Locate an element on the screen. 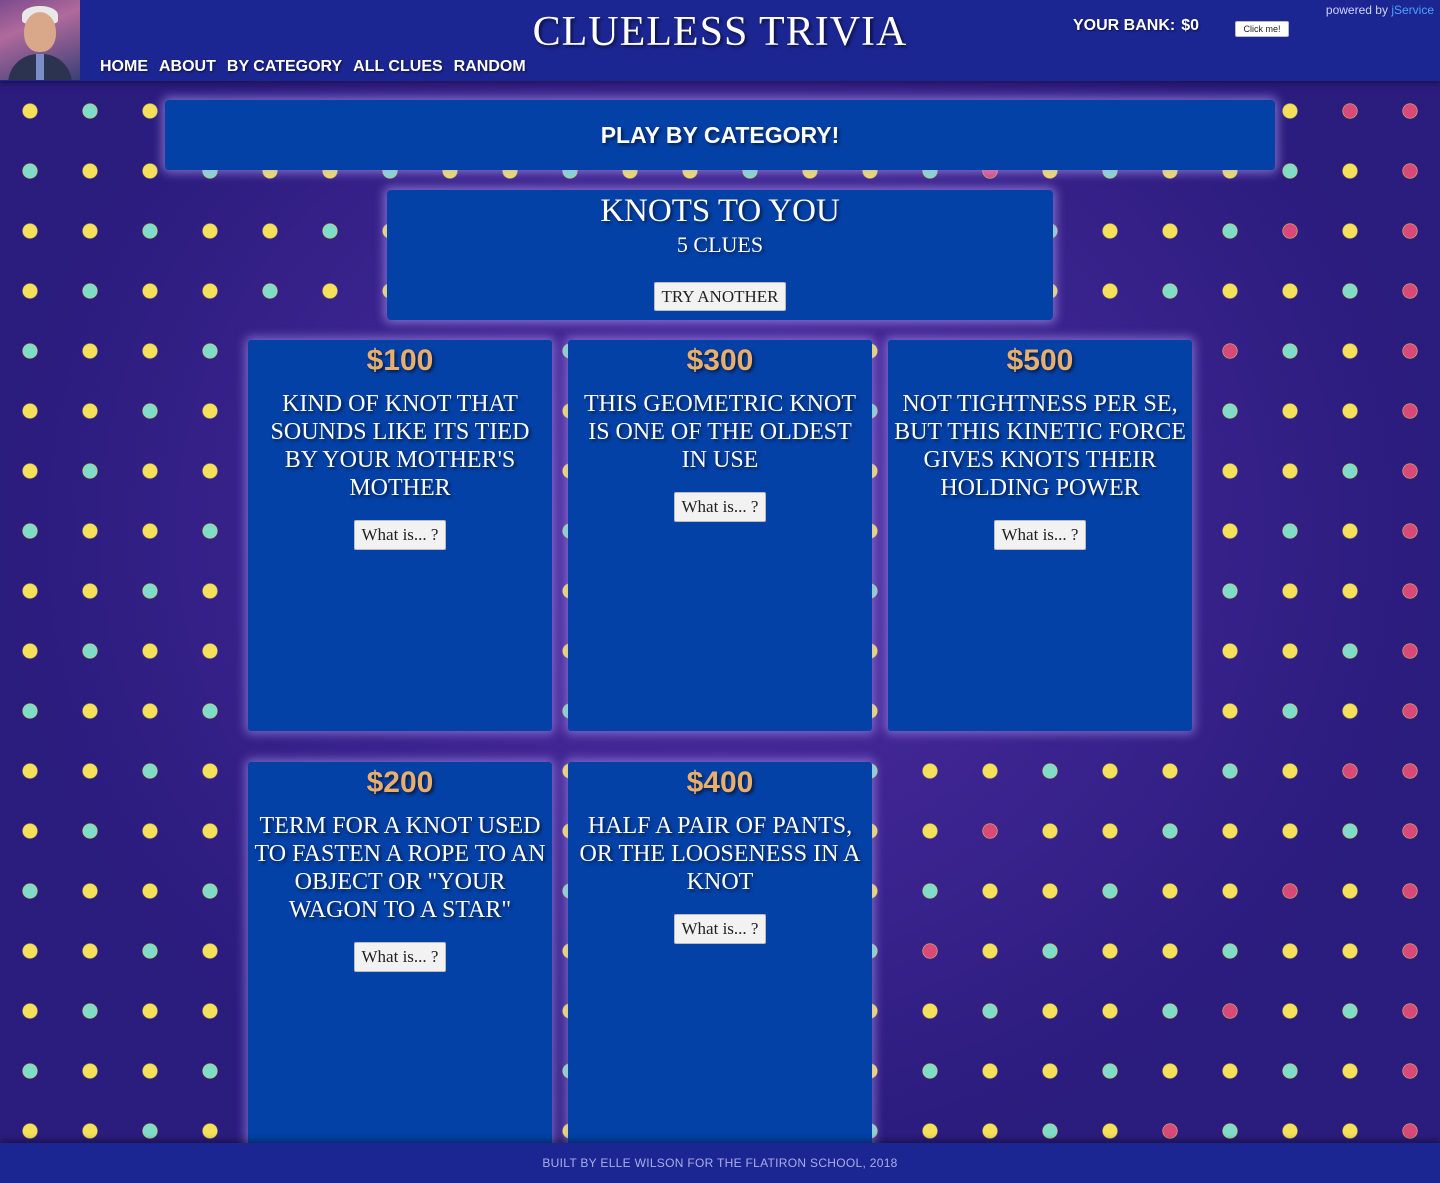 This screenshot has width=1440, height=1183. powered-by: powered by jService is located at coordinates (1380, 10).